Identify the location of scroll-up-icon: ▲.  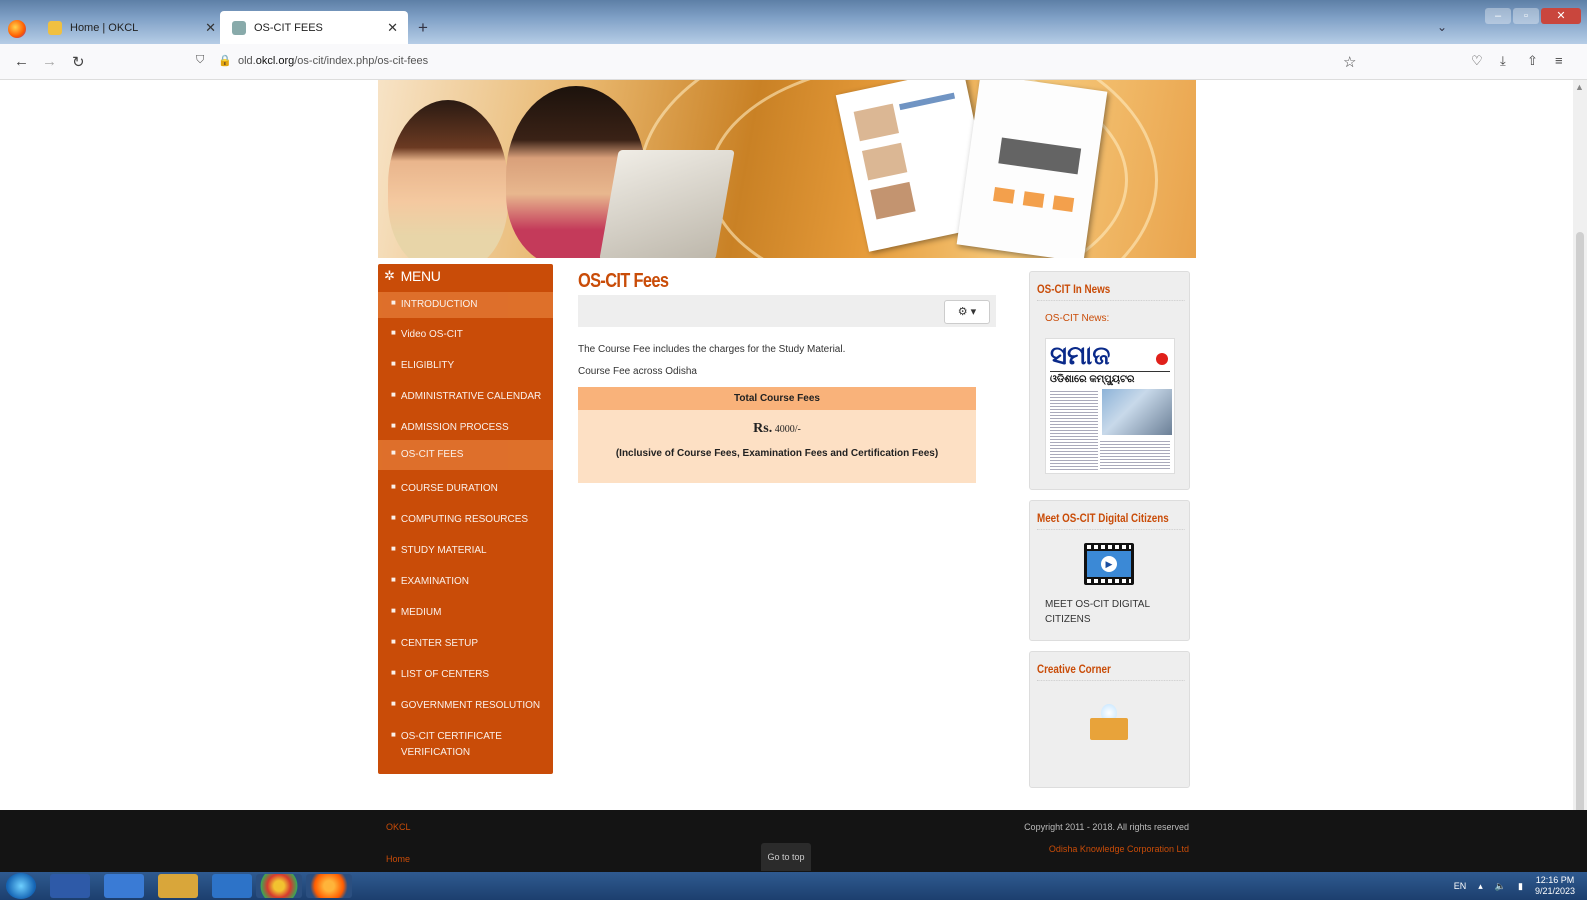
(1579, 87).